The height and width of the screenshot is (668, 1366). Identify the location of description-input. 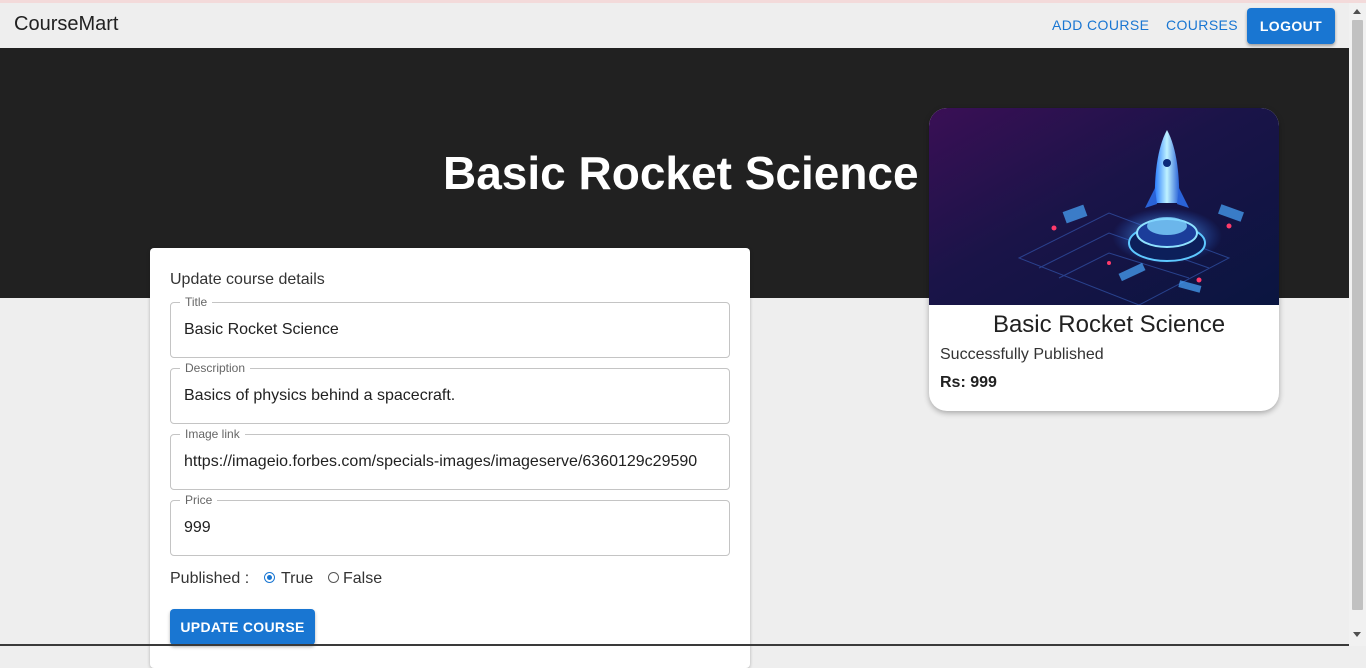
(450, 396).